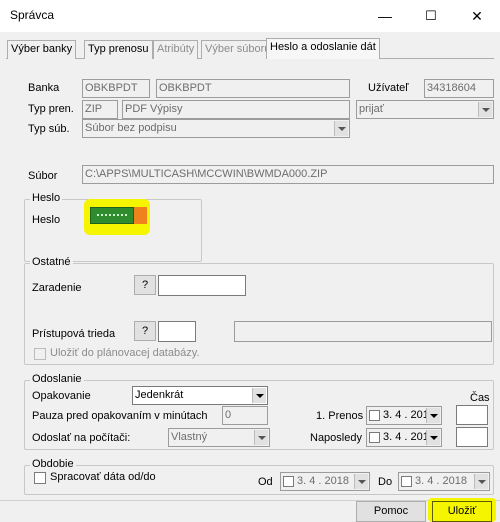  What do you see at coordinates (120, 416) in the screenshot?
I see `pauza-label: Pauza pred opakovaním v minútach` at bounding box center [120, 416].